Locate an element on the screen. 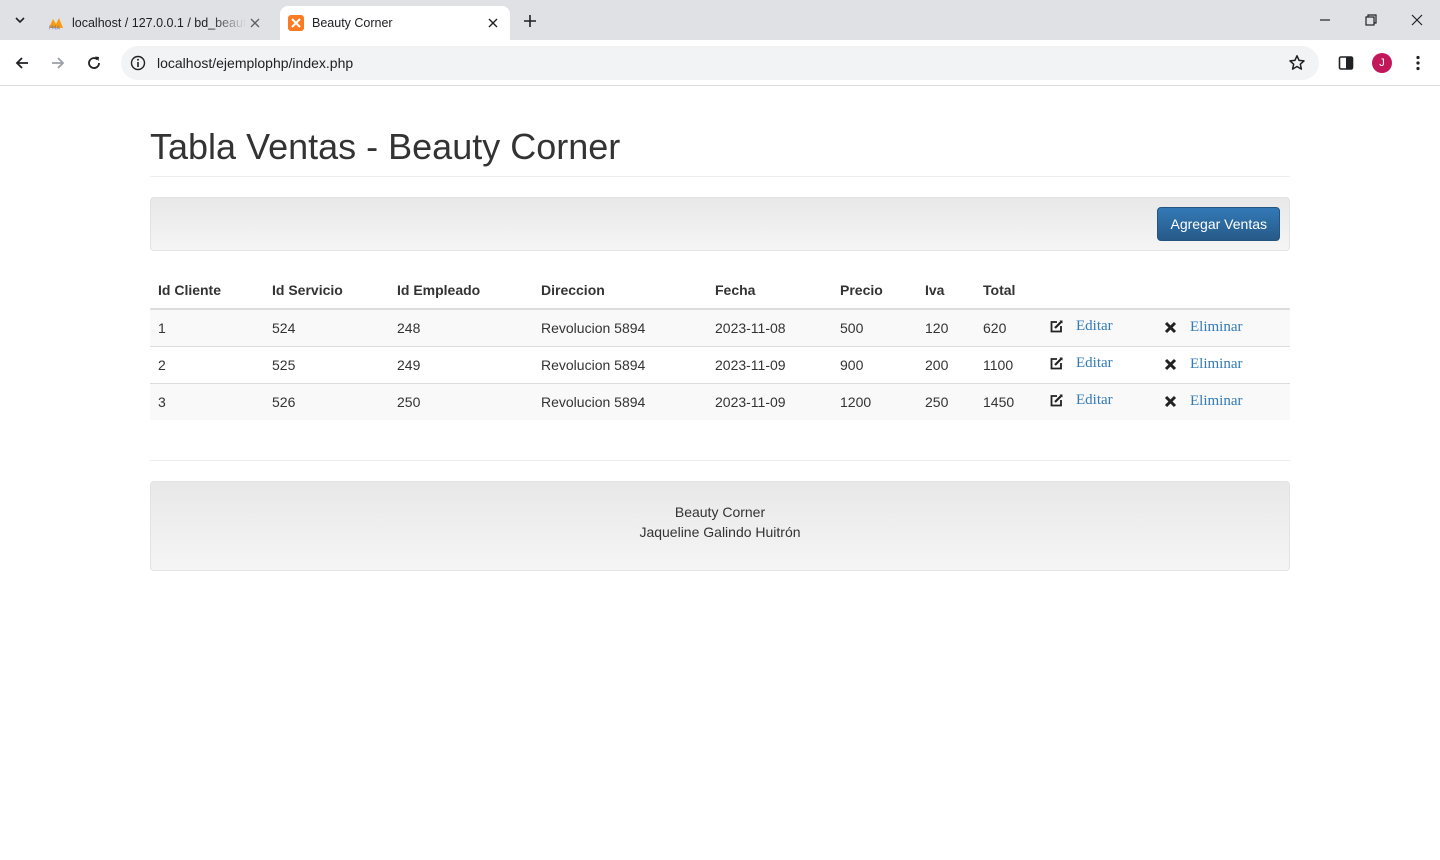 This screenshot has height=860, width=1440. profile-avatar: J is located at coordinates (1382, 63).